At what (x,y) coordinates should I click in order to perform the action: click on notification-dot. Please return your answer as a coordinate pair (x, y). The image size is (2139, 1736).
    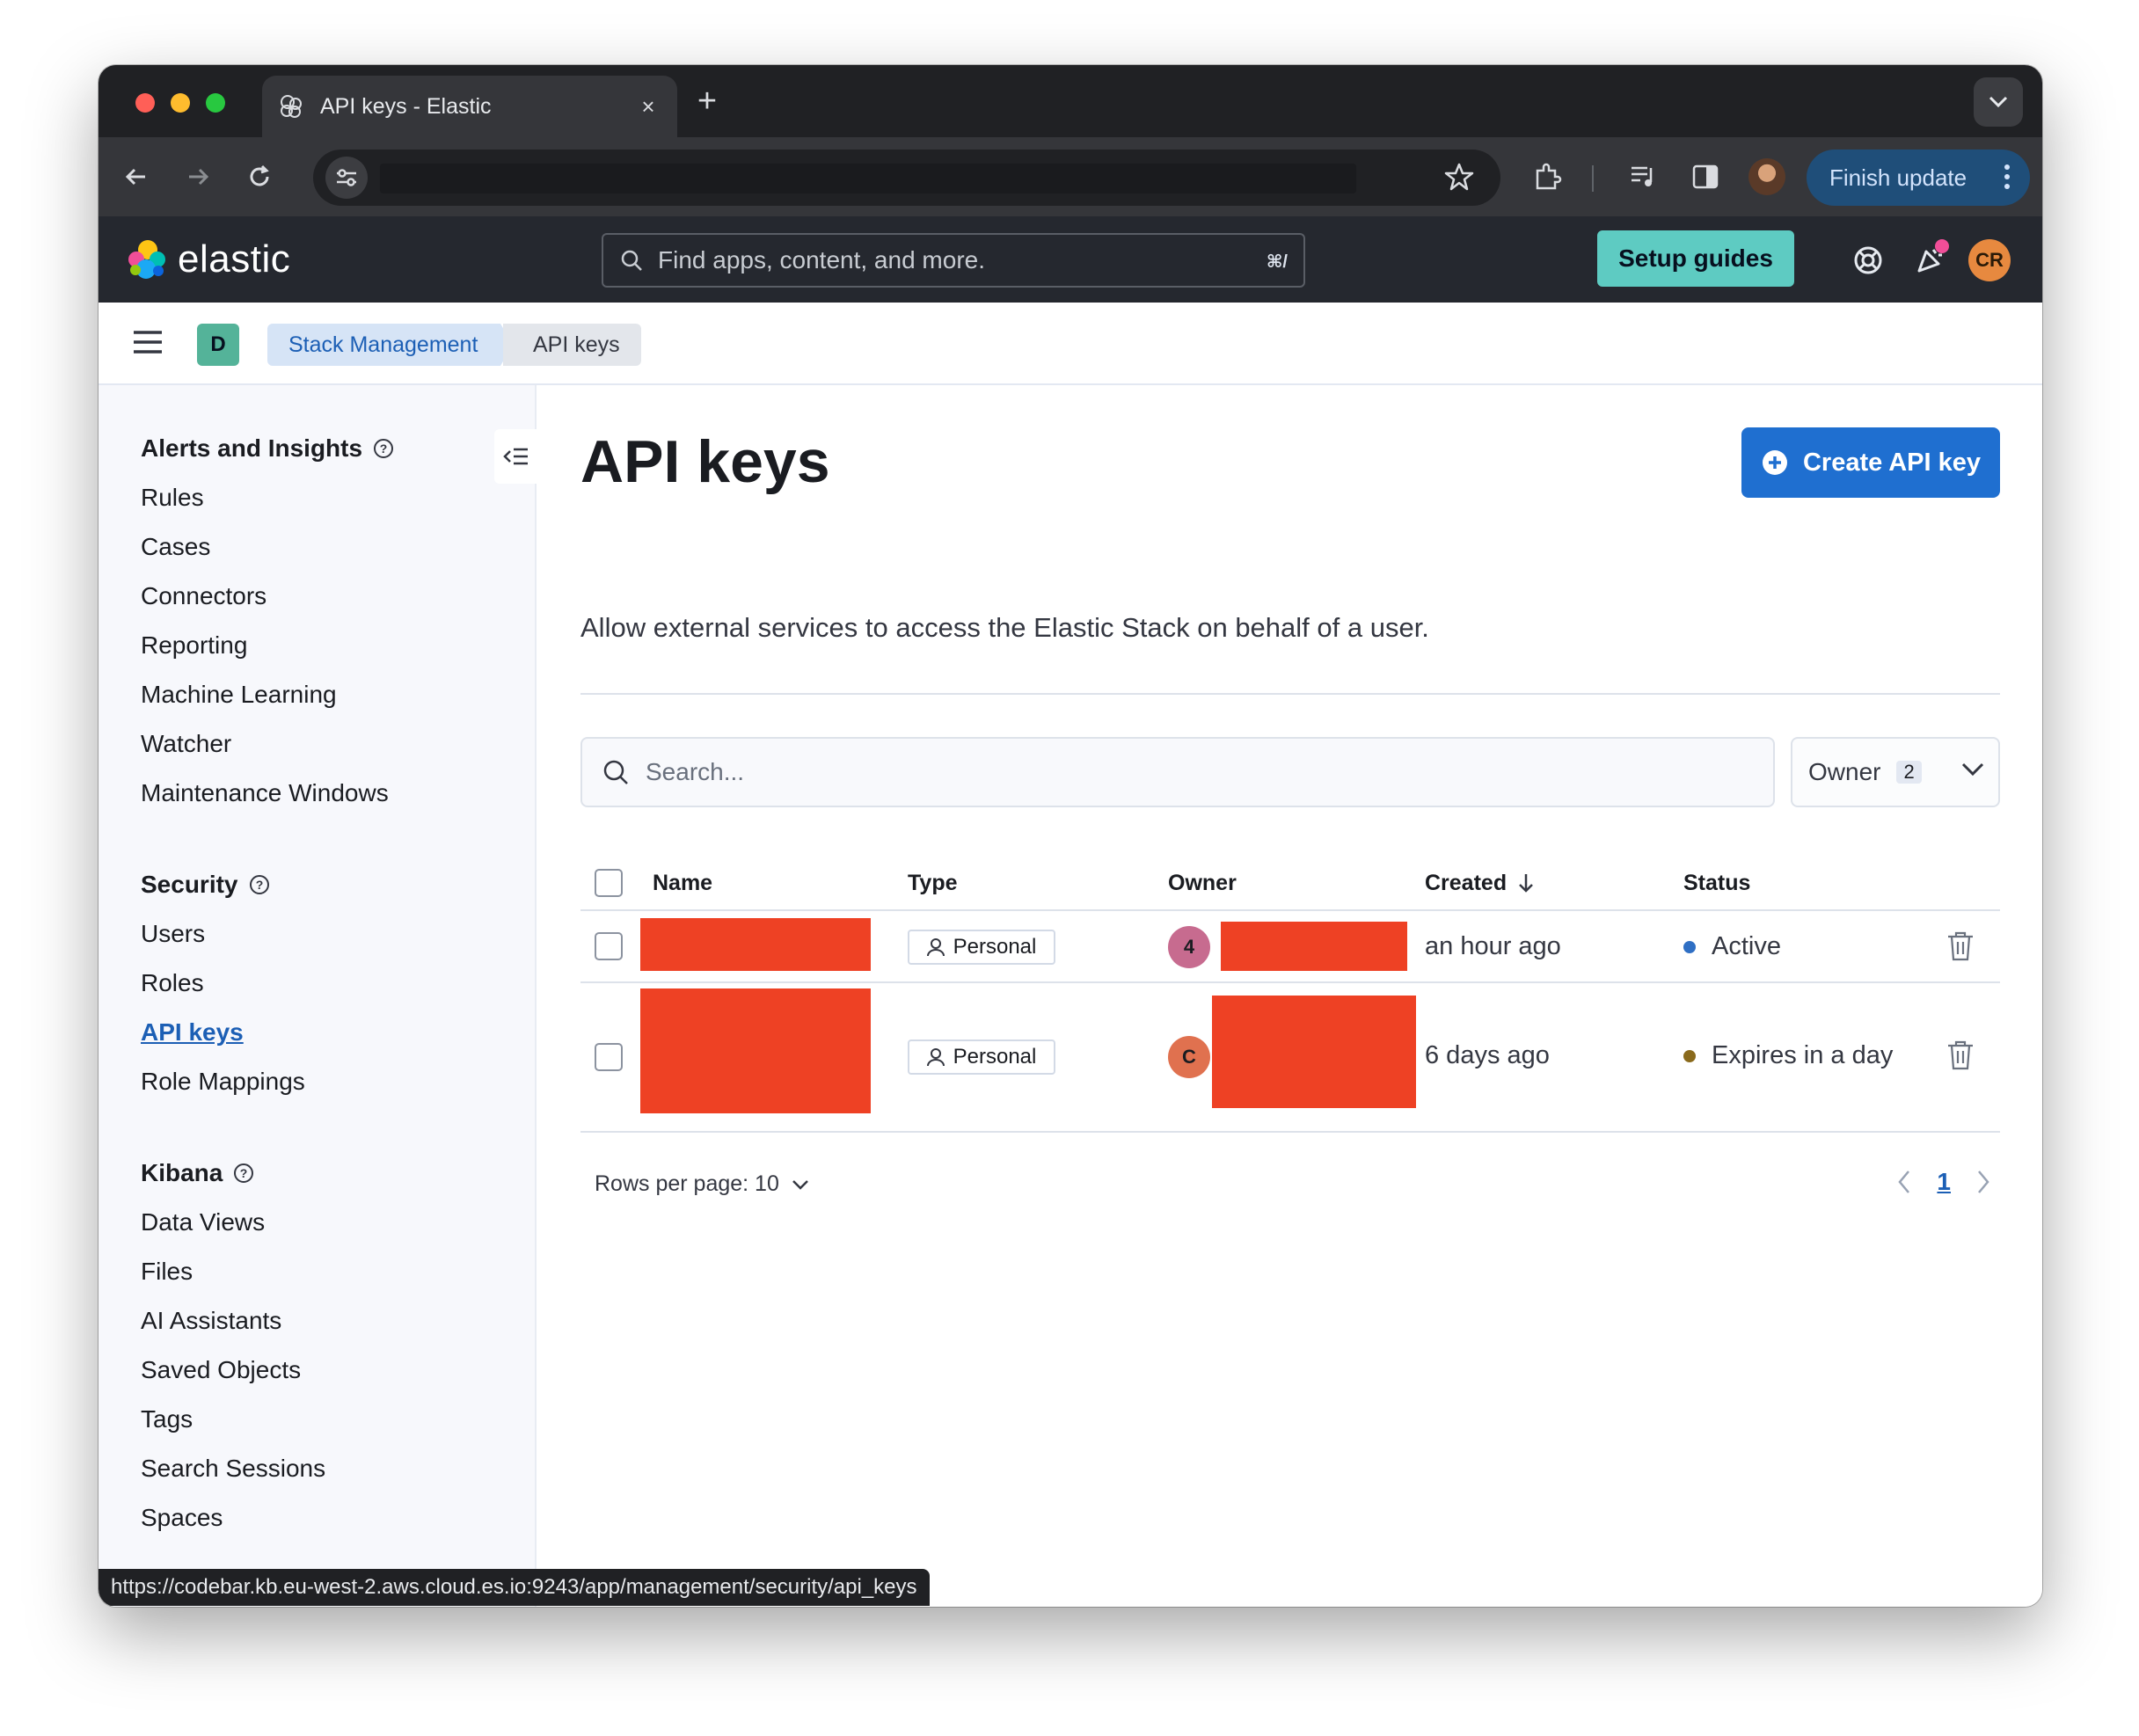
    Looking at the image, I should click on (1942, 246).